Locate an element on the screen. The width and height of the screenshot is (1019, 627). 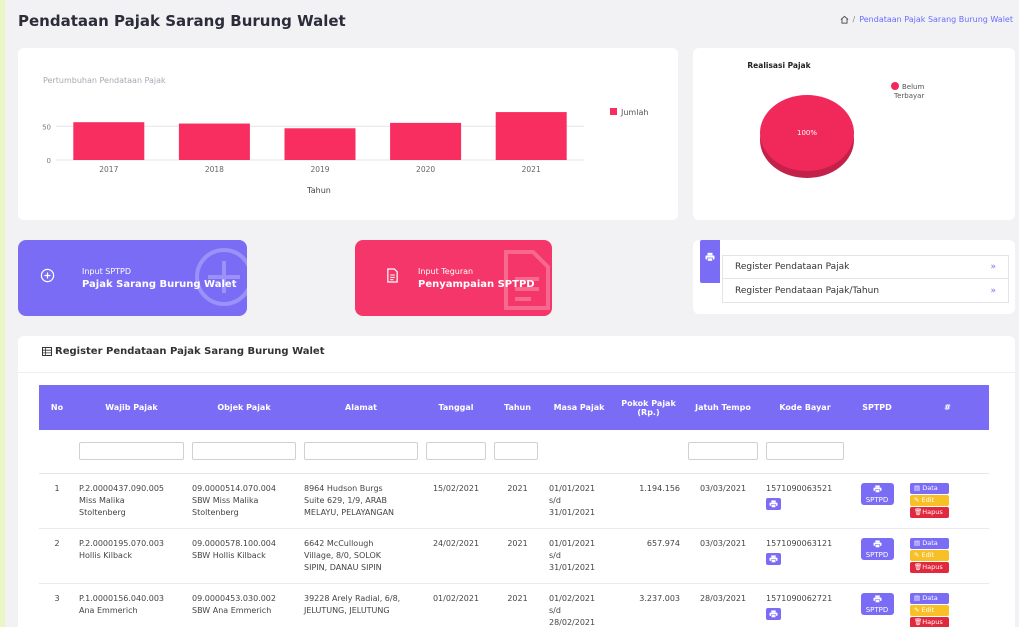
cell-alamat: MELAYU, PELAYANGAN is located at coordinates (349, 512).